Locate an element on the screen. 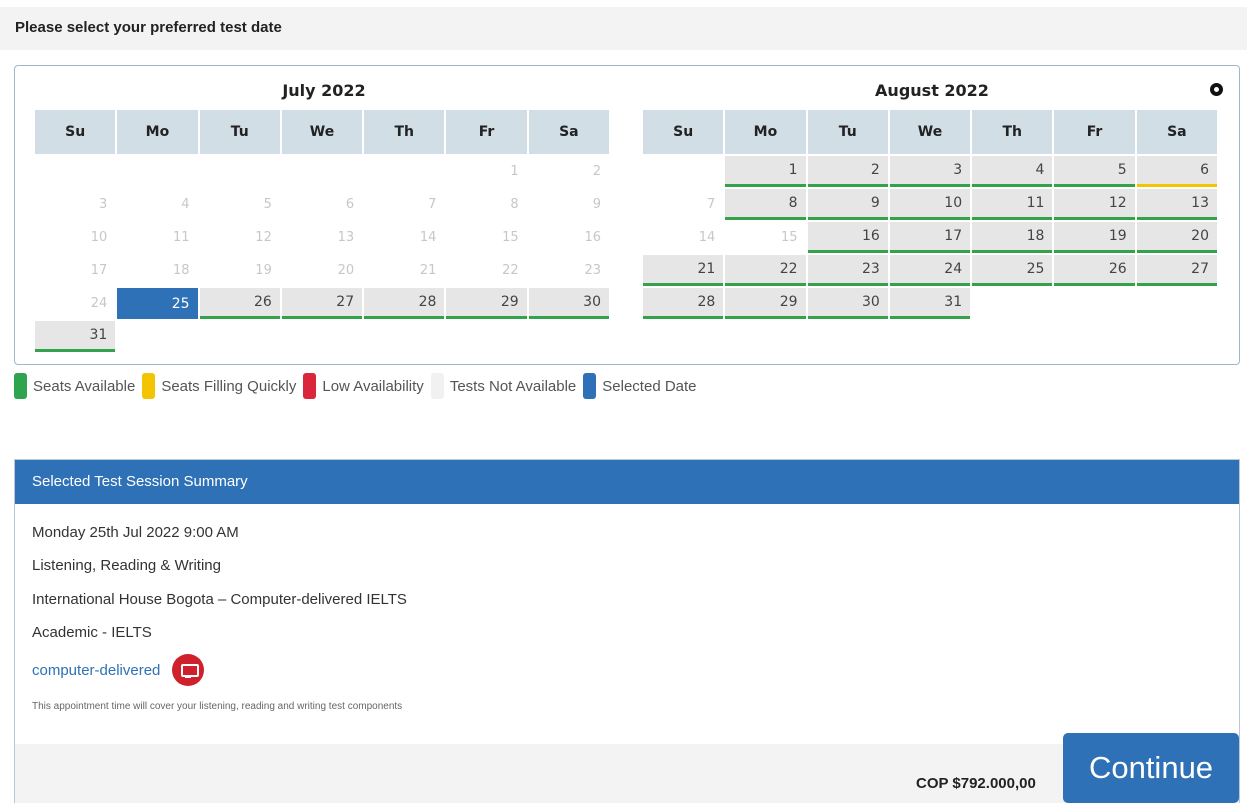 The image size is (1247, 803). legend-label: Seats Filling Quickly is located at coordinates (229, 386).